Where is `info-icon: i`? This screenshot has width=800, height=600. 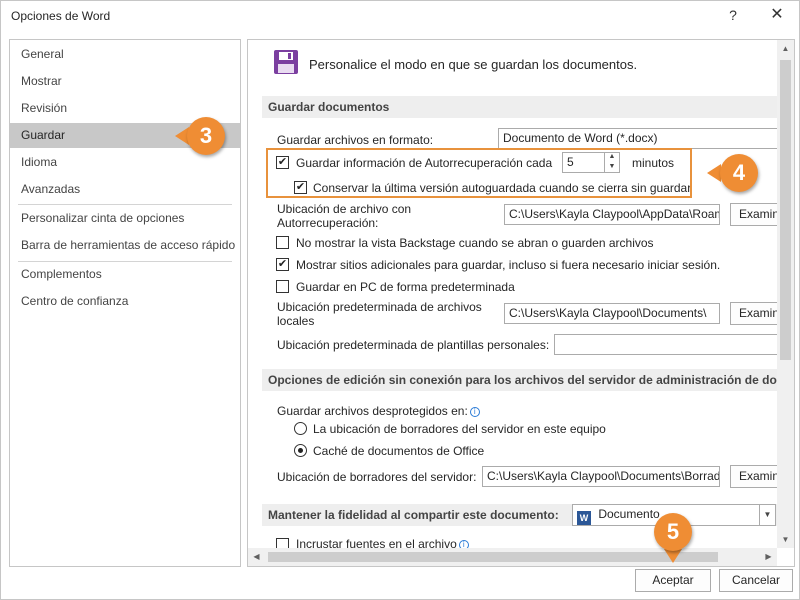 info-icon: i is located at coordinates (474, 412).